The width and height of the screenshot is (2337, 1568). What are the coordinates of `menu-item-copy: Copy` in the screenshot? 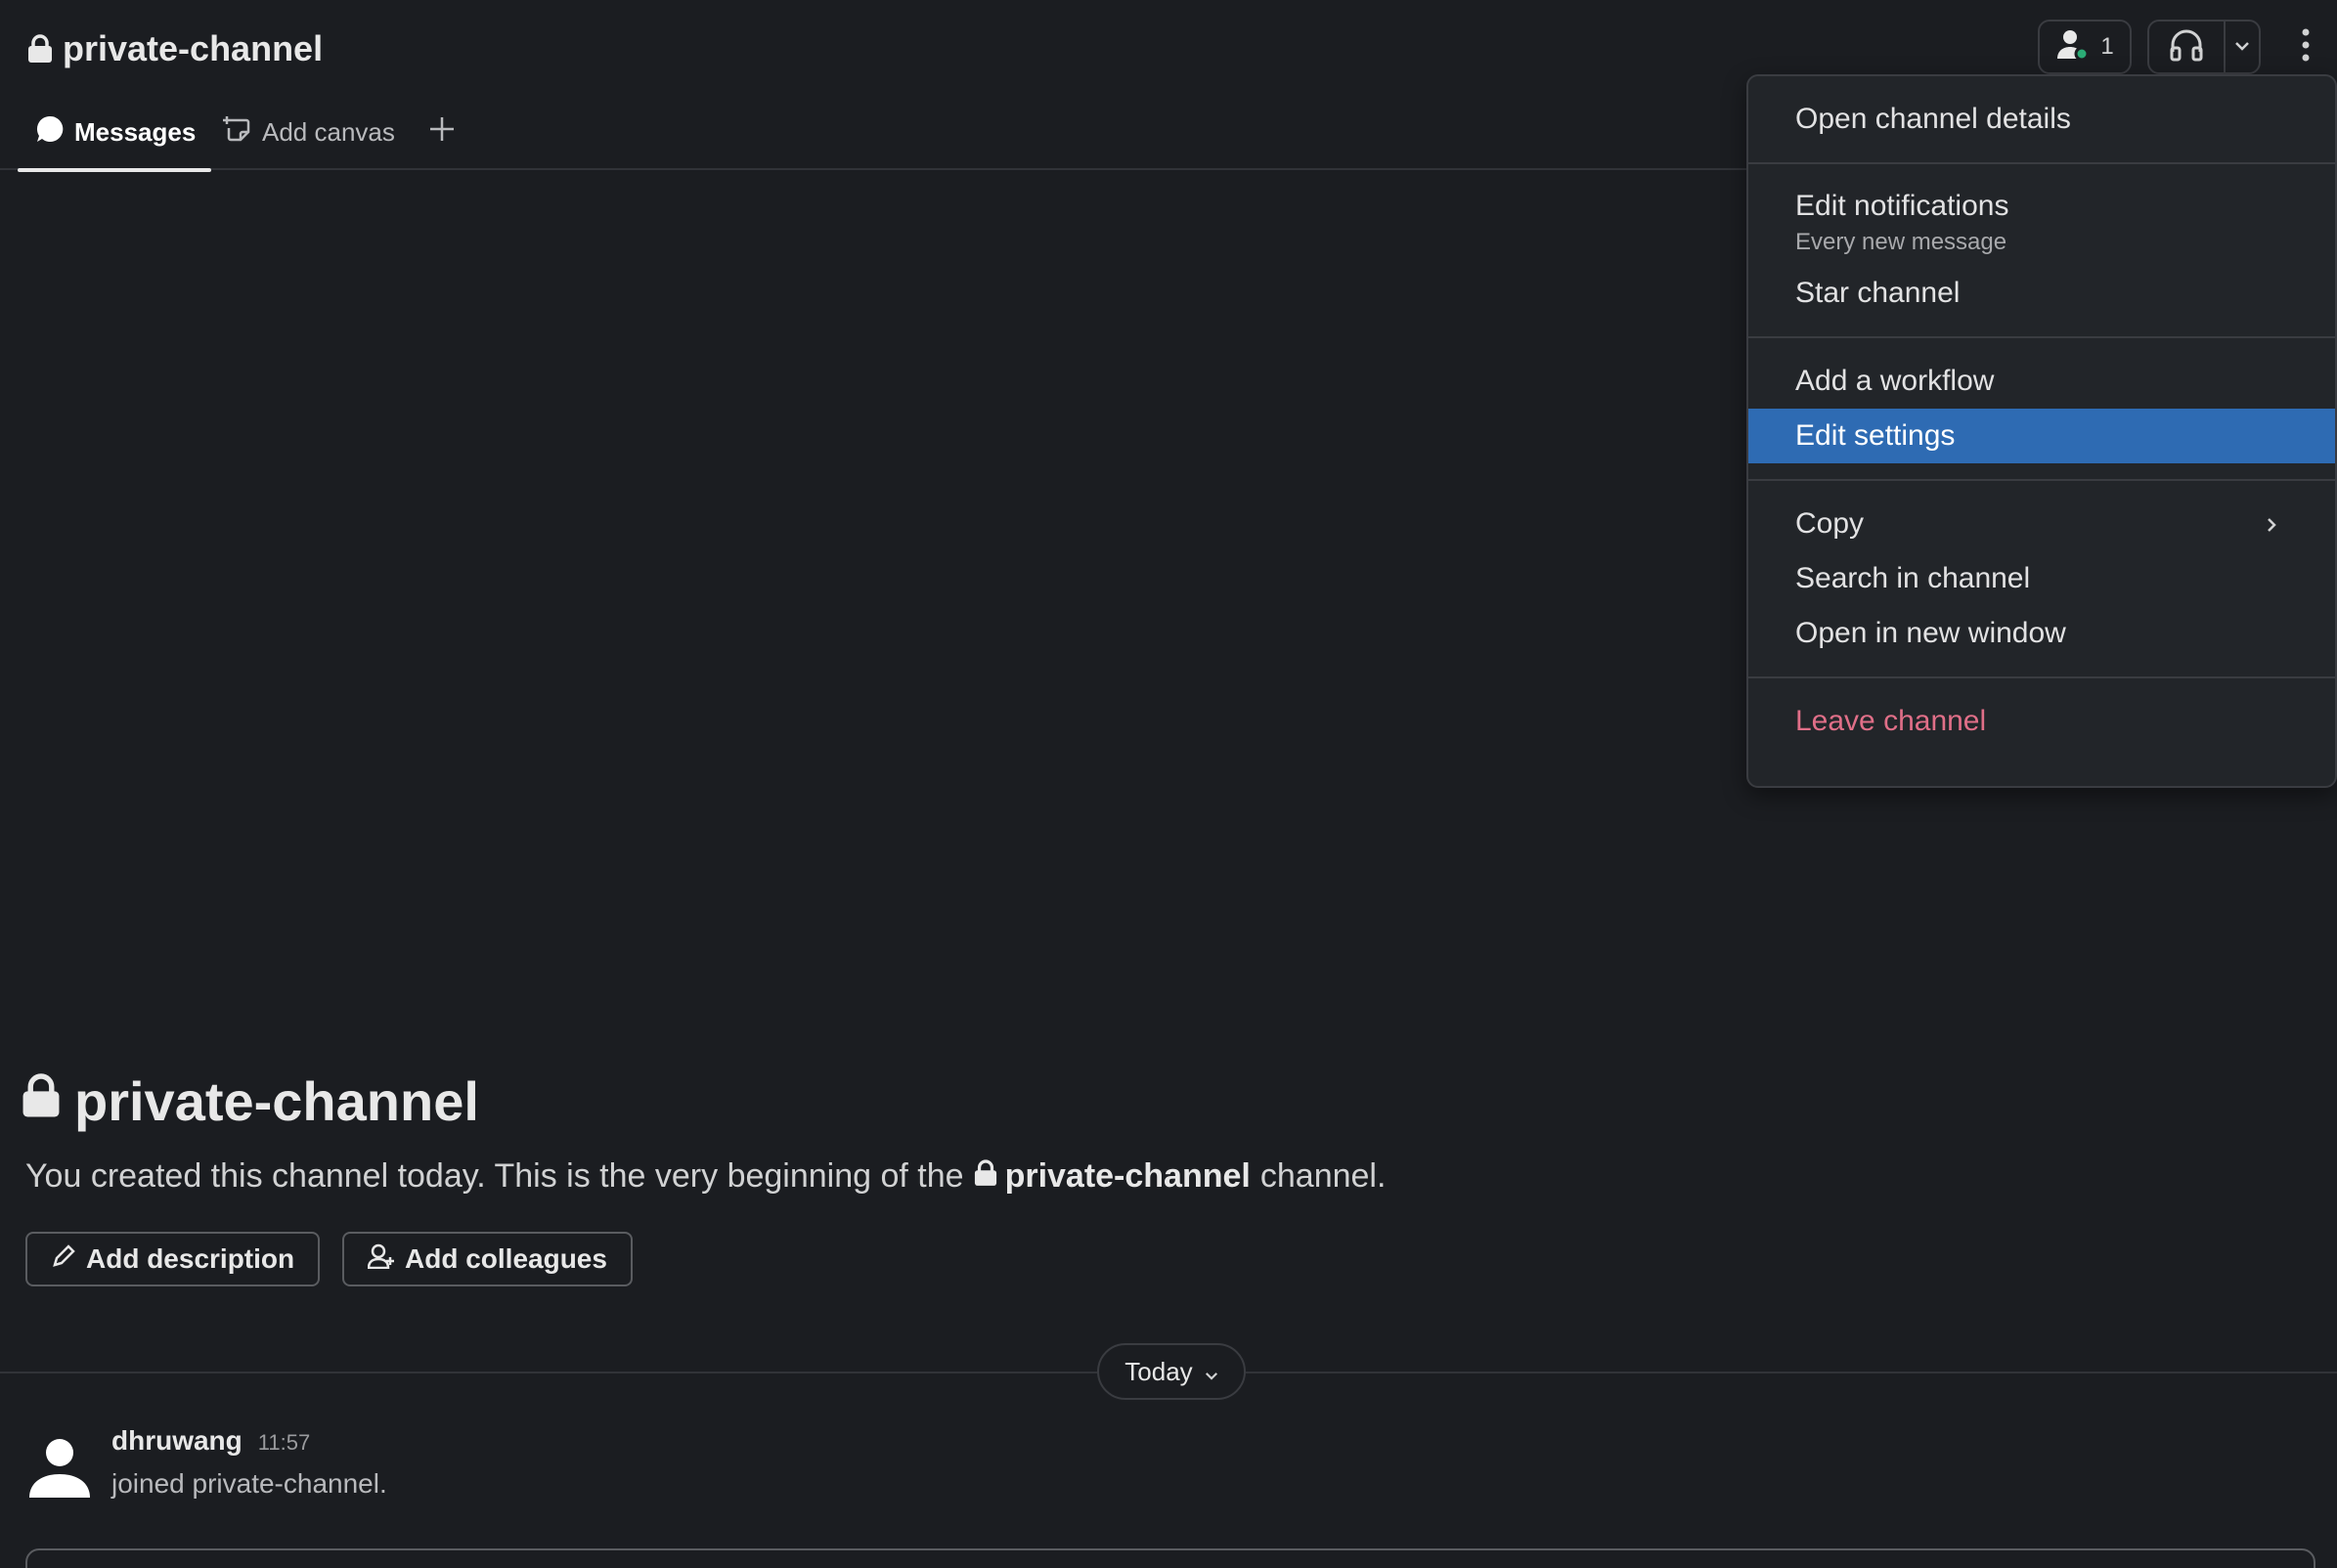 It's located at (2041, 524).